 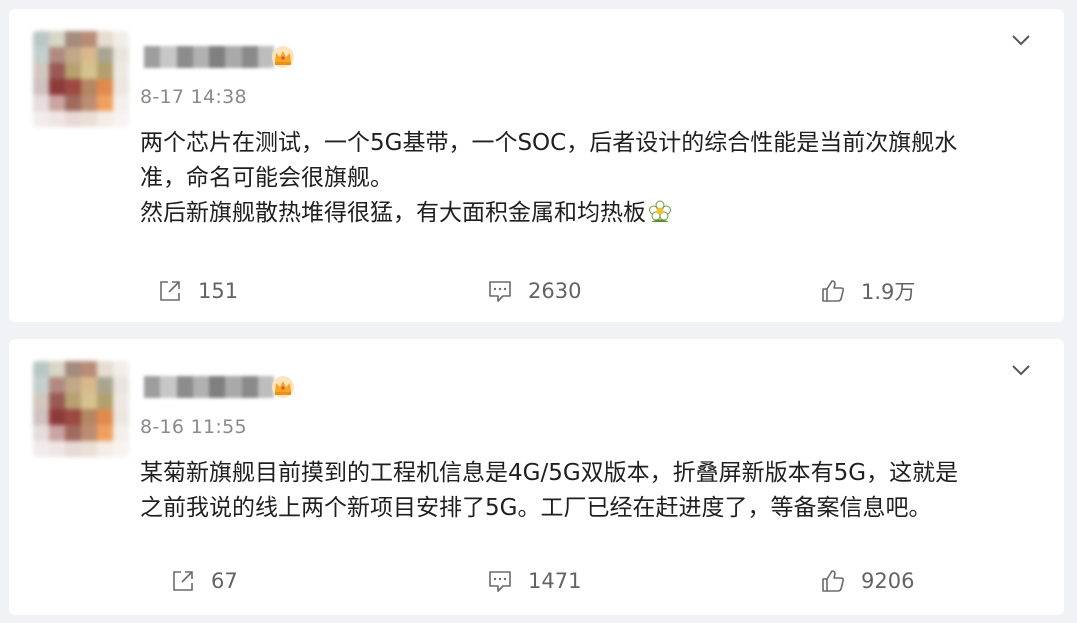 What do you see at coordinates (193, 427) in the screenshot?
I see `post-time: 8-16 11:55` at bounding box center [193, 427].